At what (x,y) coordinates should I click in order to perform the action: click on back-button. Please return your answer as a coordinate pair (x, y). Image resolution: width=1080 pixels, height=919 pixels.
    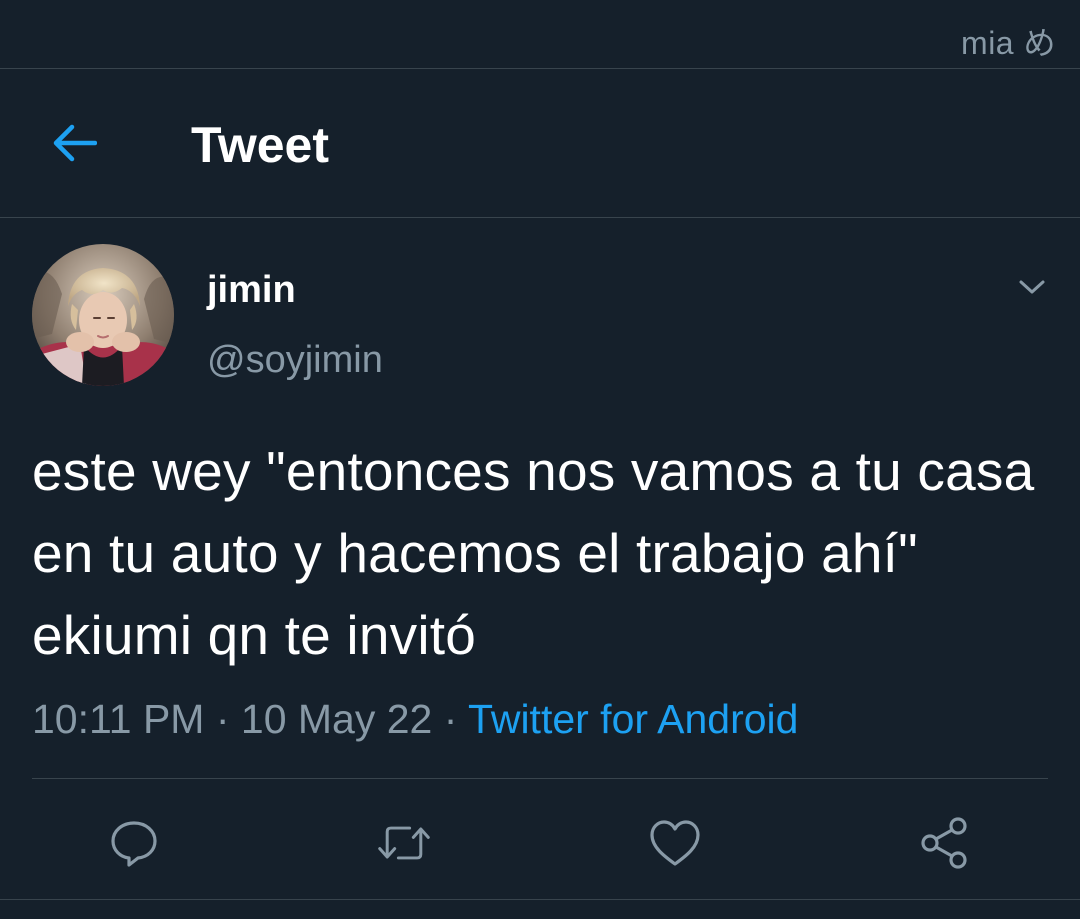
    Looking at the image, I should click on (74, 143).